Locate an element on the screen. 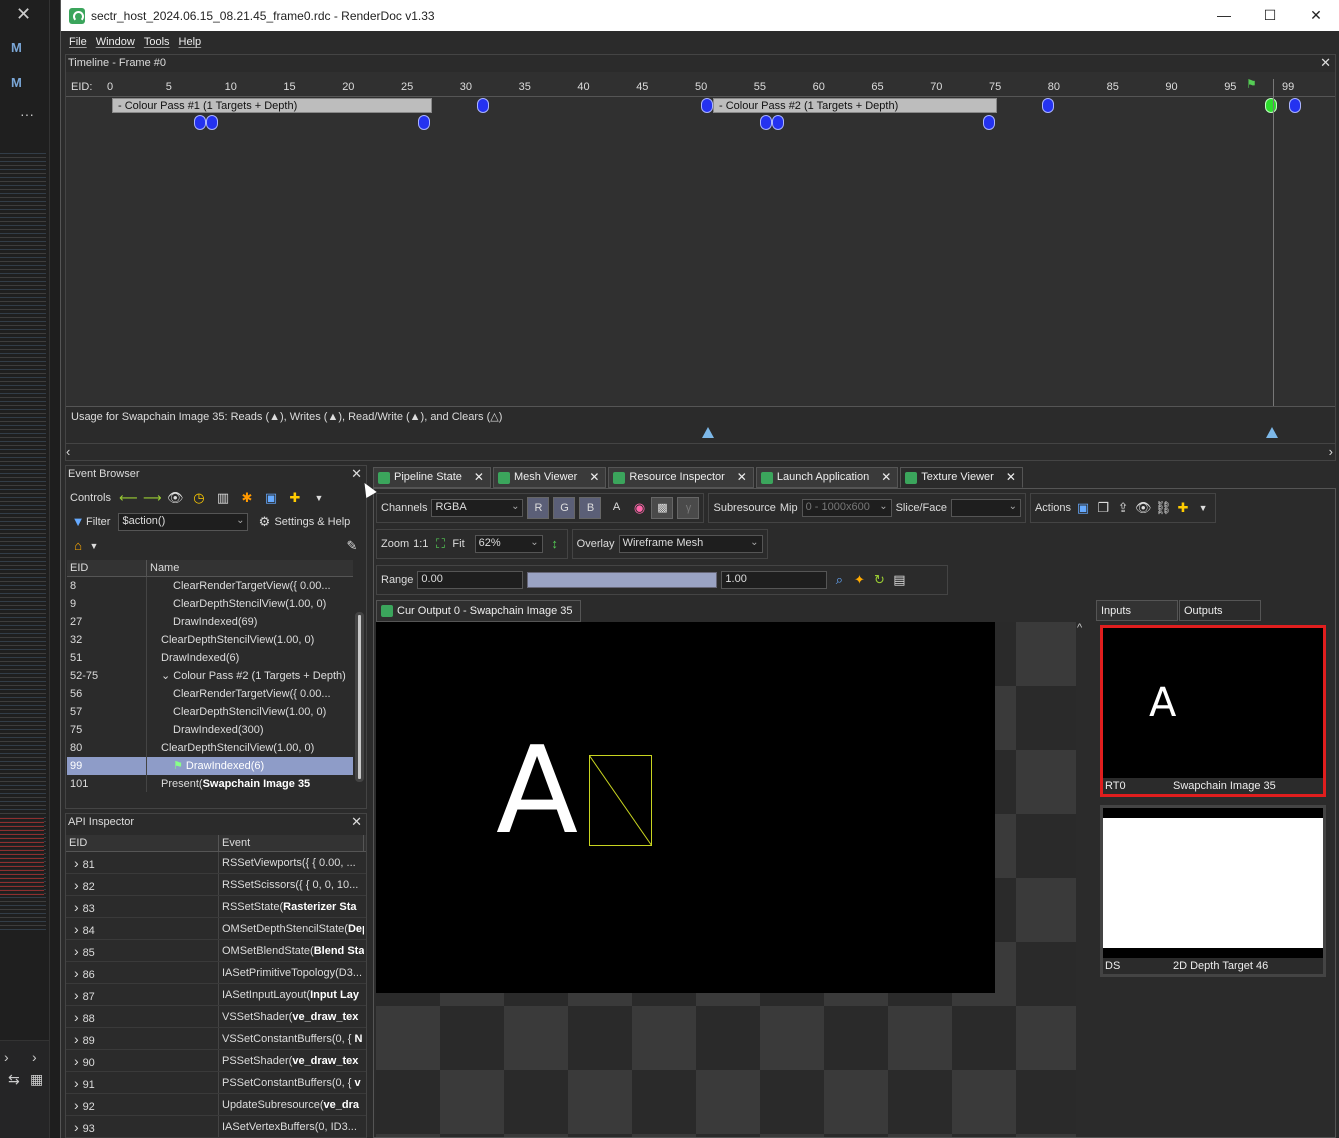 This screenshot has height=1138, width=1339. menu-window: Window is located at coordinates (115, 42).